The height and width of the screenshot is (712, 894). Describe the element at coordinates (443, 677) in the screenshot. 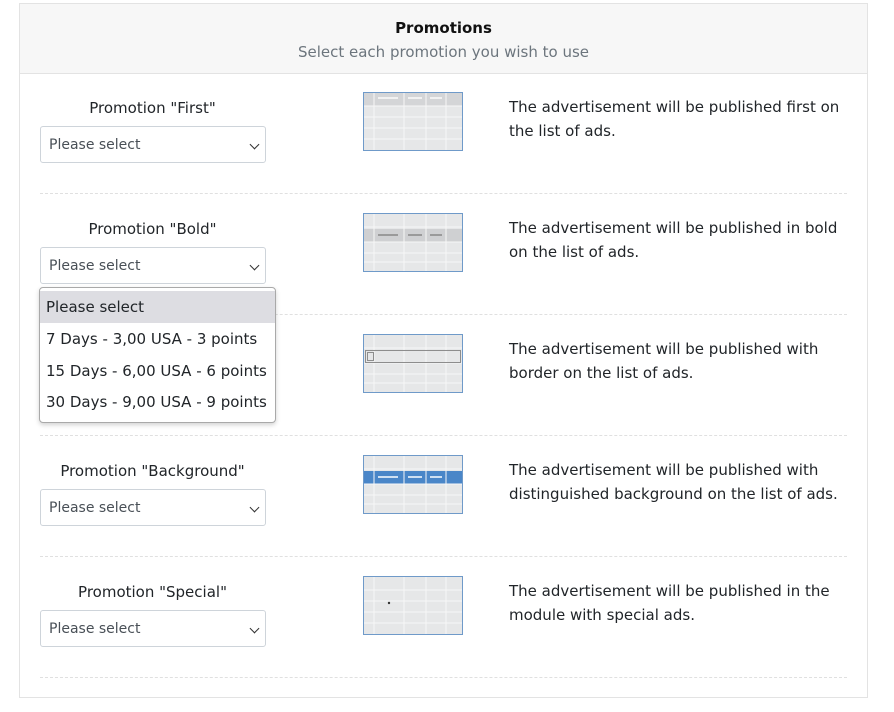

I see `row-divider` at that location.